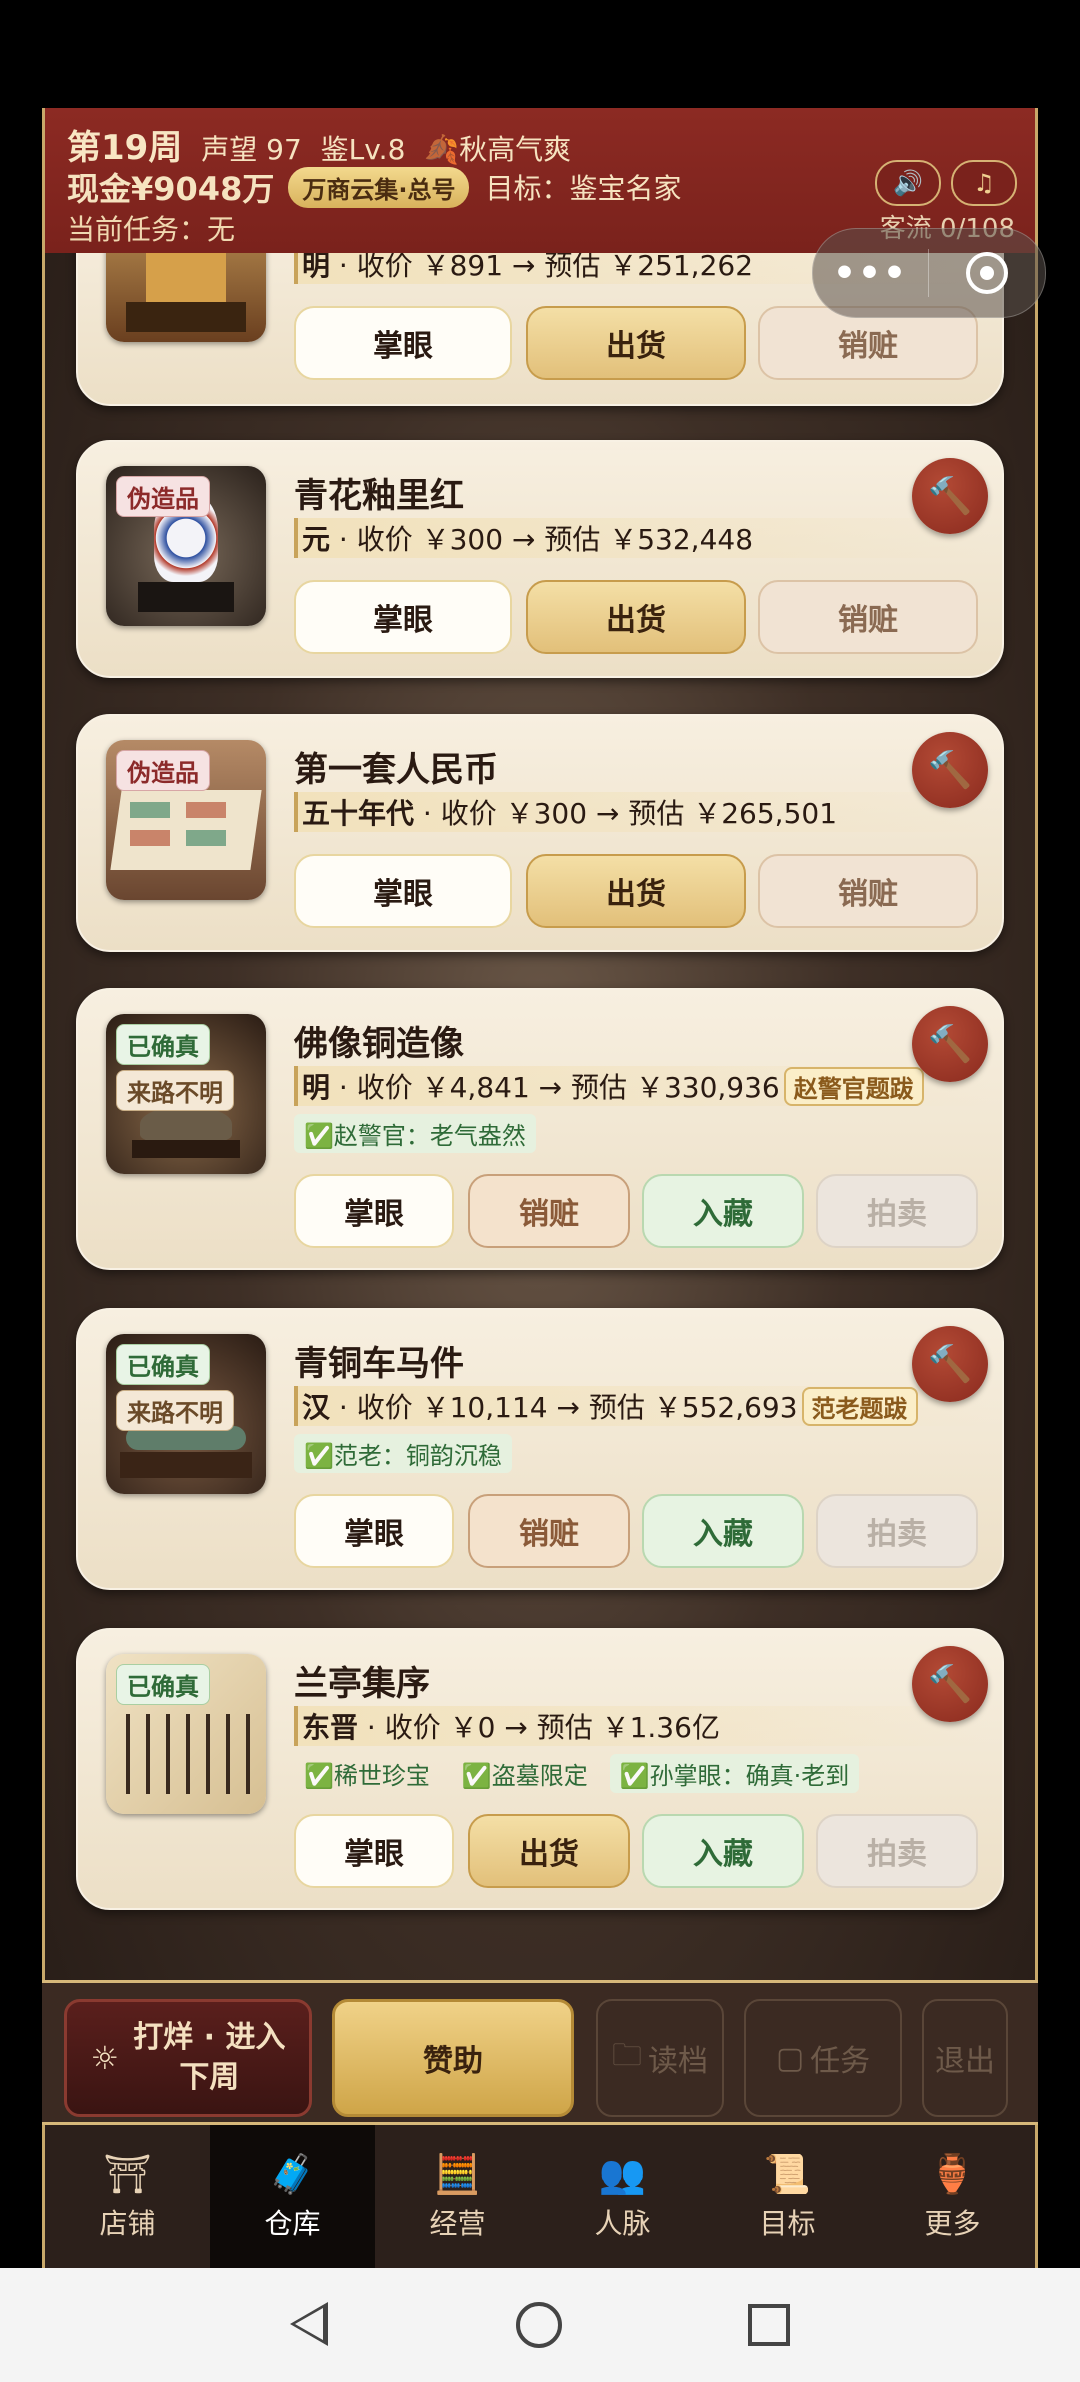 The height and width of the screenshot is (2382, 1080). What do you see at coordinates (908, 183) in the screenshot?
I see `speaker-icon: 🔊` at bounding box center [908, 183].